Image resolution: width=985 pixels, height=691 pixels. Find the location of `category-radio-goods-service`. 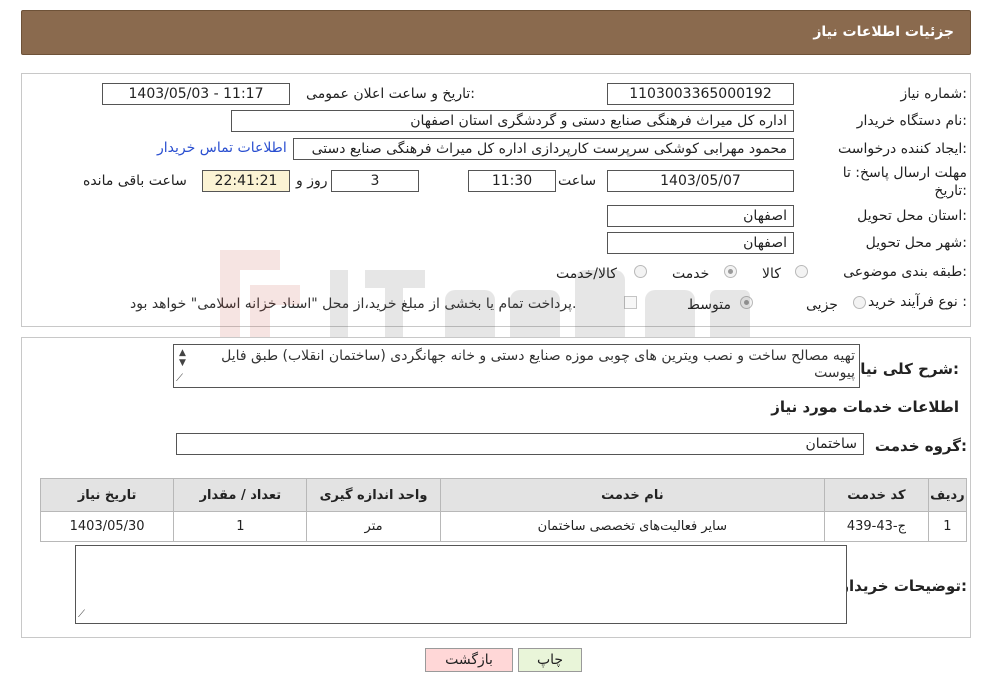

category-radio-goods-service is located at coordinates (640, 271).